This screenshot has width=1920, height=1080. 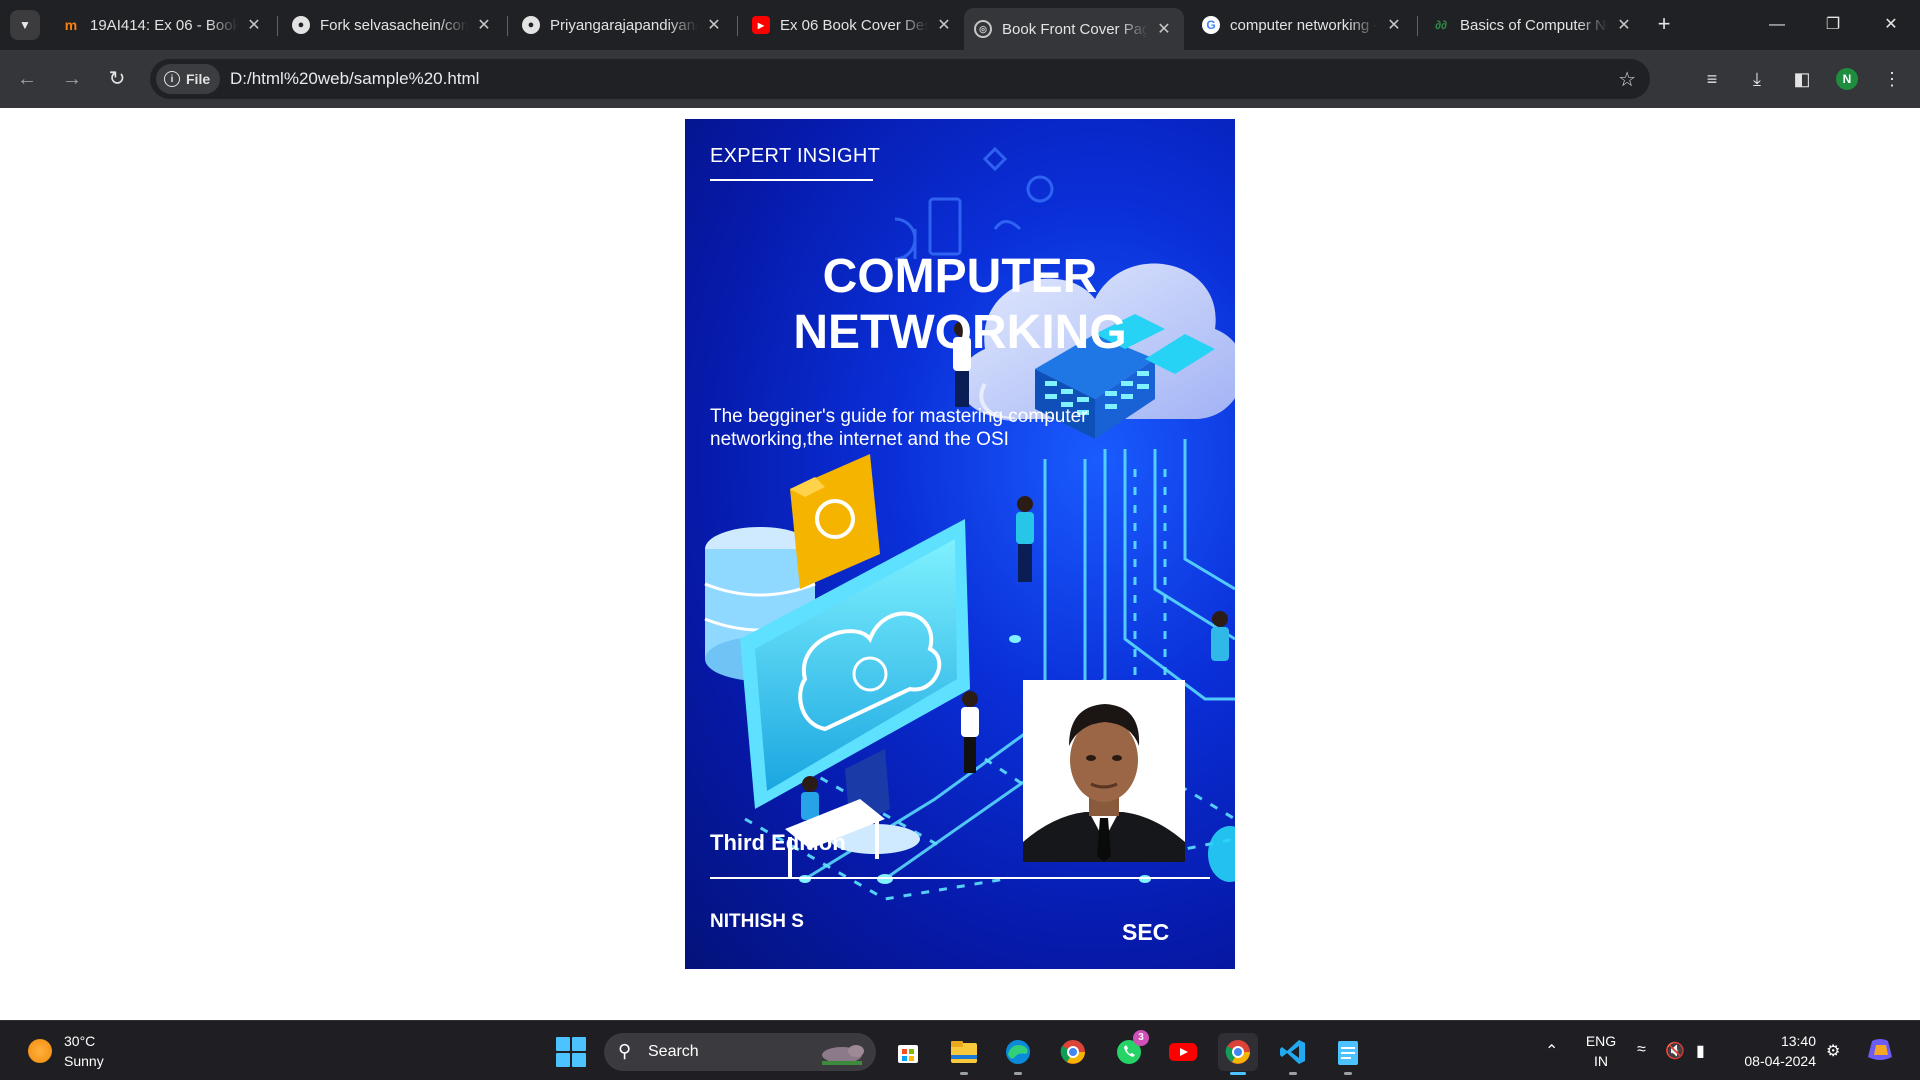 I want to click on wifi-icon: ≈, so click(x=1641, y=1050).